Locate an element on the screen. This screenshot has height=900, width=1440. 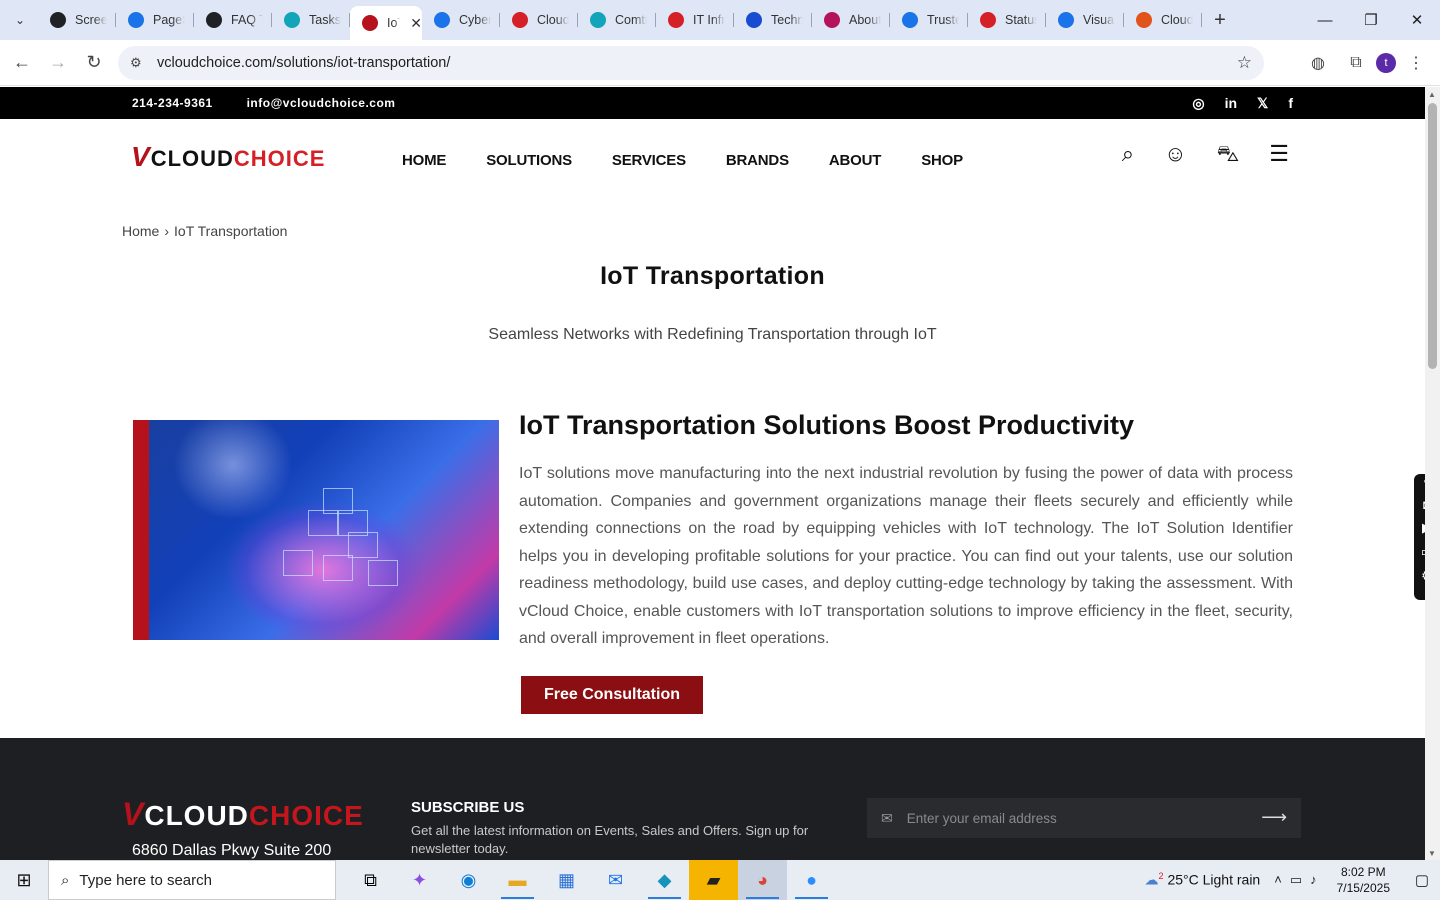
browser-tab: Comtrade is located at coordinates (617, 20).